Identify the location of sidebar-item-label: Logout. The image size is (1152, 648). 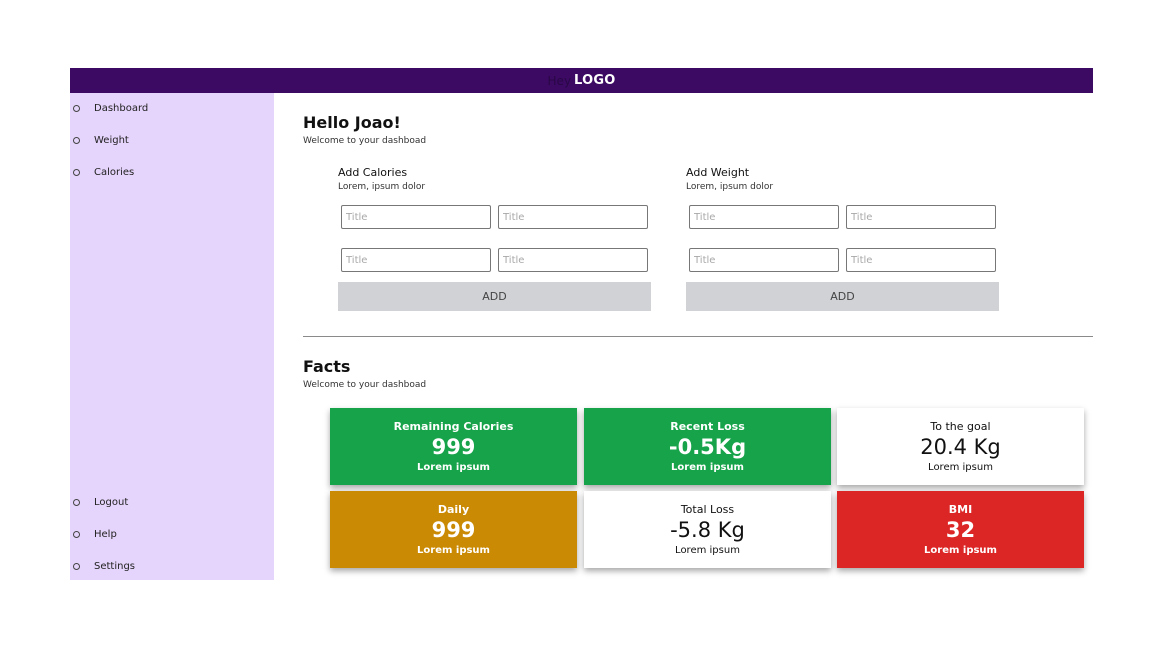
(111, 502).